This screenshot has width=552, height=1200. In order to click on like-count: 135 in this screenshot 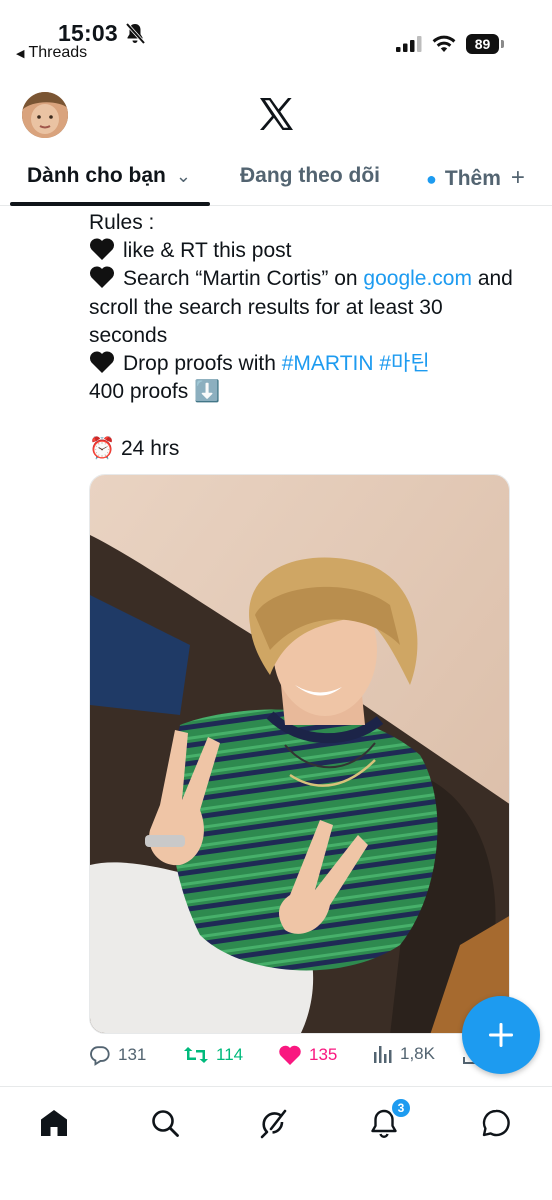, I will do `click(323, 1054)`.